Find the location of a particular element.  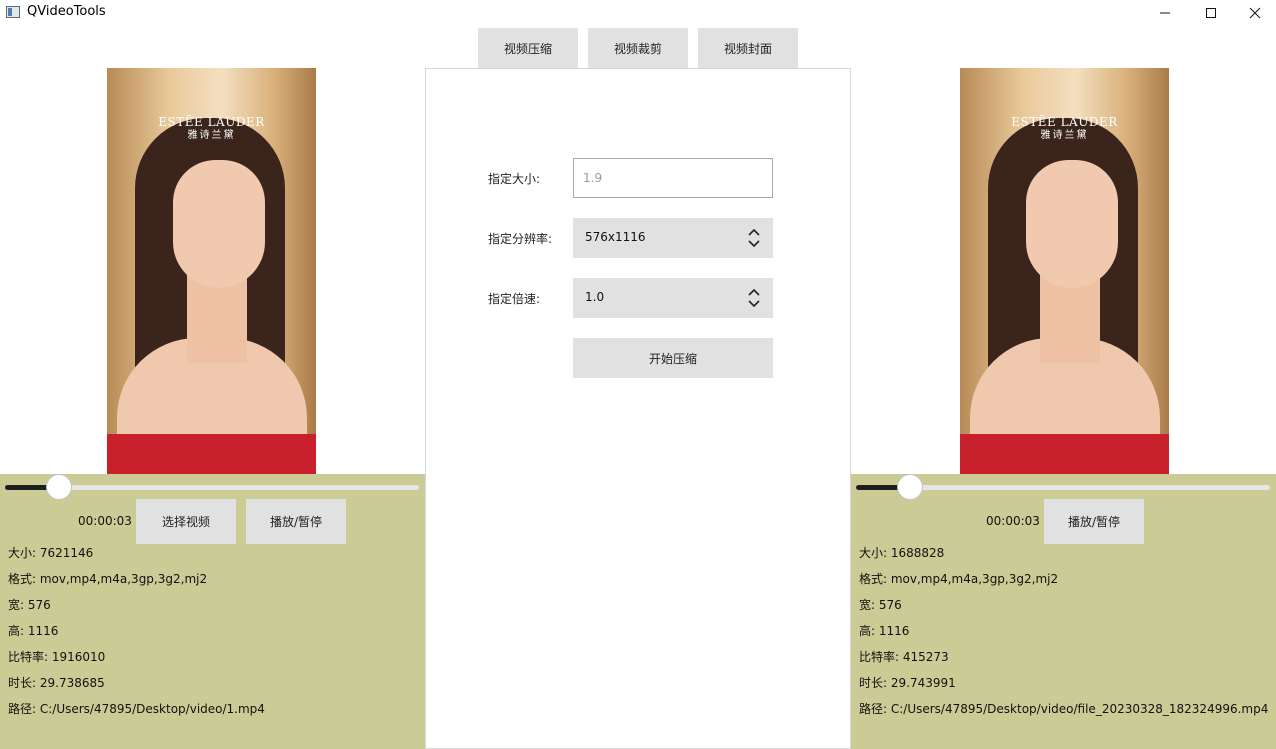

source-time-label: 00:00:03 is located at coordinates (105, 521).